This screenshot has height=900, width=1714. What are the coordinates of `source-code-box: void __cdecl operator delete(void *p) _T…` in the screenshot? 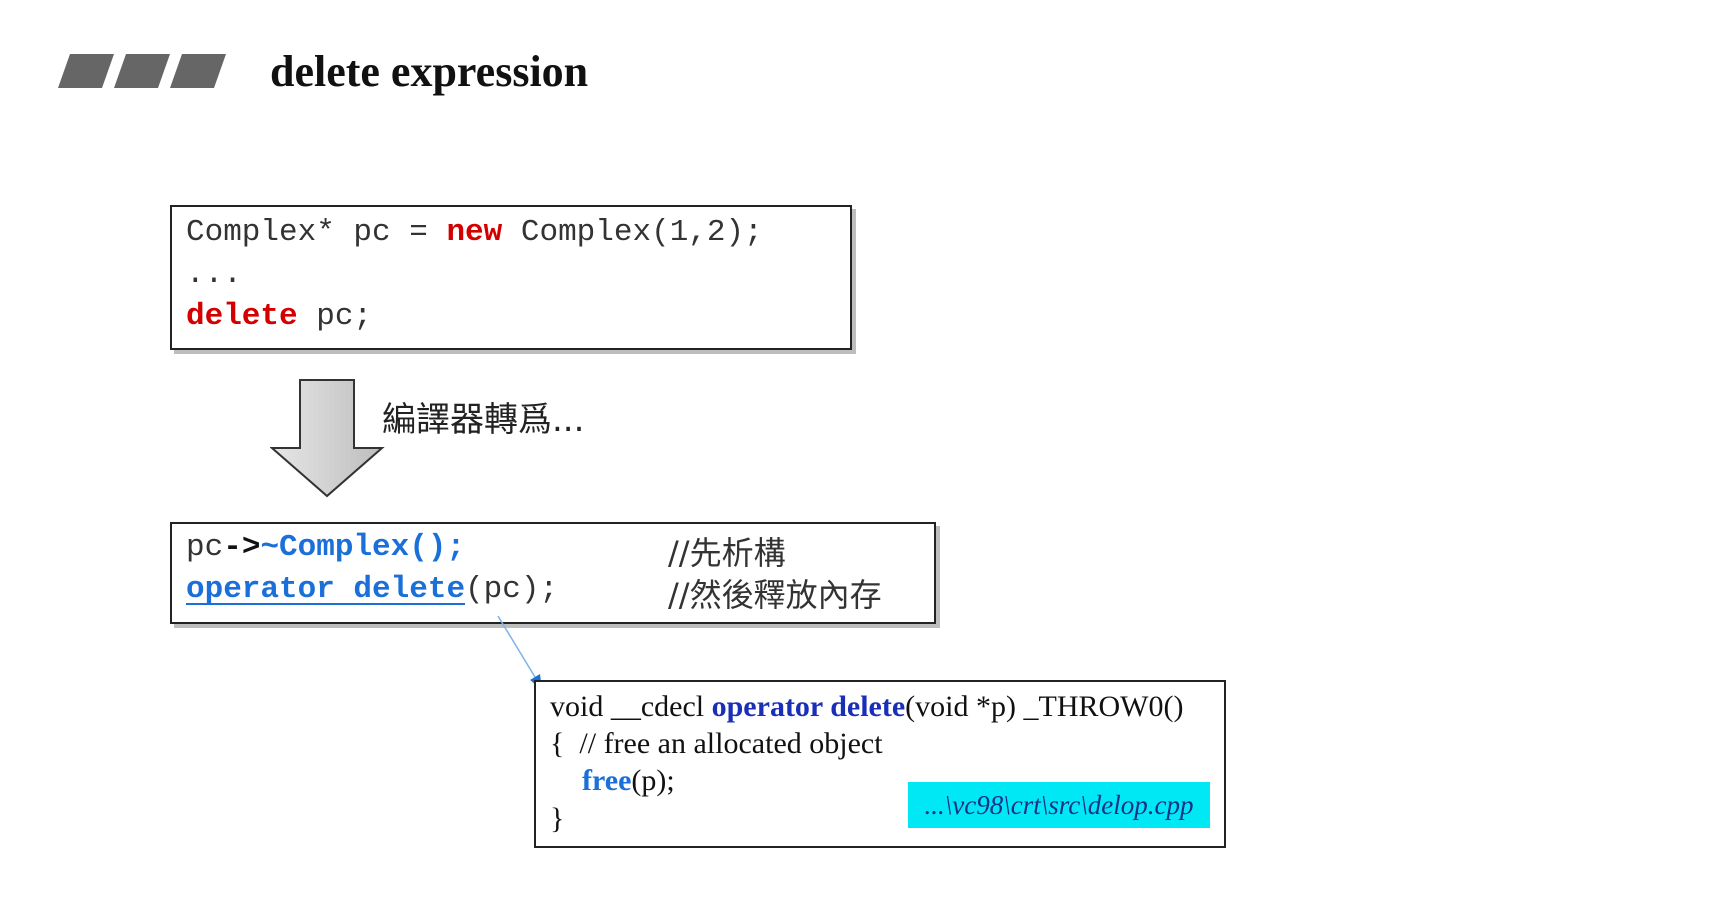 It's located at (880, 764).